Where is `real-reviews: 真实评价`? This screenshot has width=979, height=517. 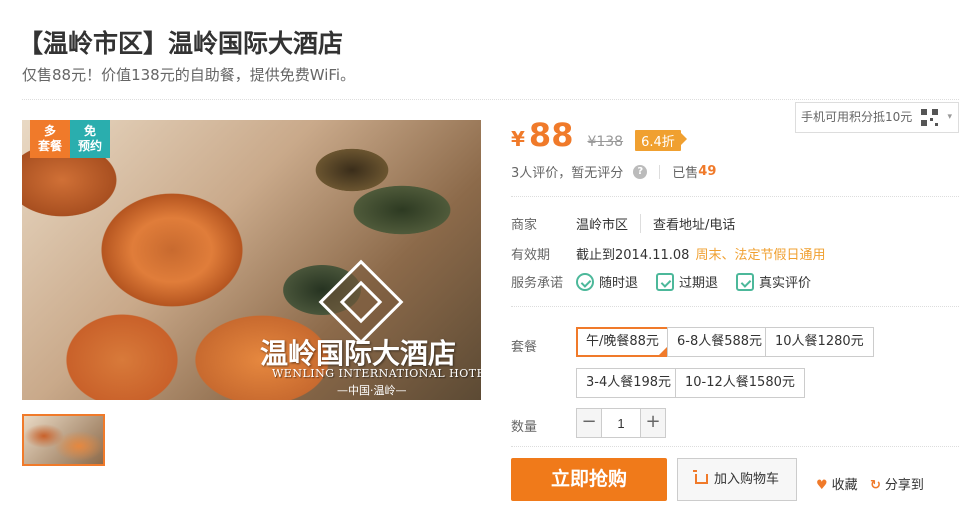
real-reviews: 真实评价 is located at coordinates (773, 281).